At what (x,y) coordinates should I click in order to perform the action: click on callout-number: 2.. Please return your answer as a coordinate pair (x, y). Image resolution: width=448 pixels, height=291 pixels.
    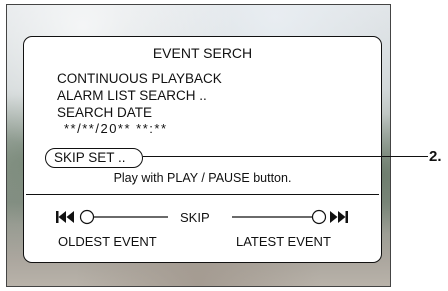
    Looking at the image, I should click on (435, 156).